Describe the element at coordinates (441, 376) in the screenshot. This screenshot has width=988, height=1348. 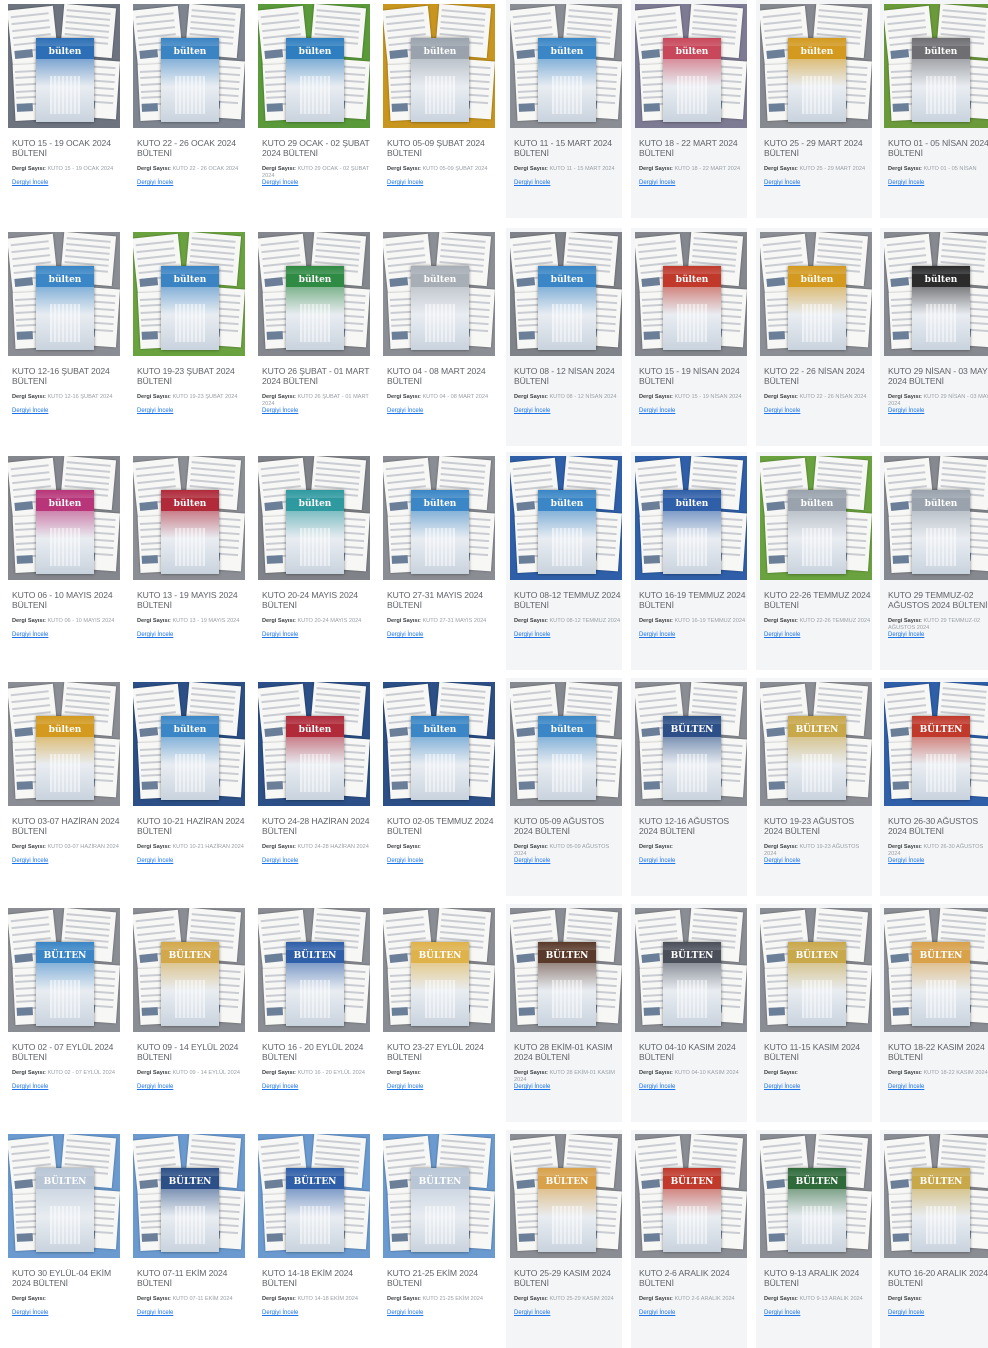
I see `bulletin-title: KUTO 04 - 08 MART 2024 BÜLTENİ` at that location.